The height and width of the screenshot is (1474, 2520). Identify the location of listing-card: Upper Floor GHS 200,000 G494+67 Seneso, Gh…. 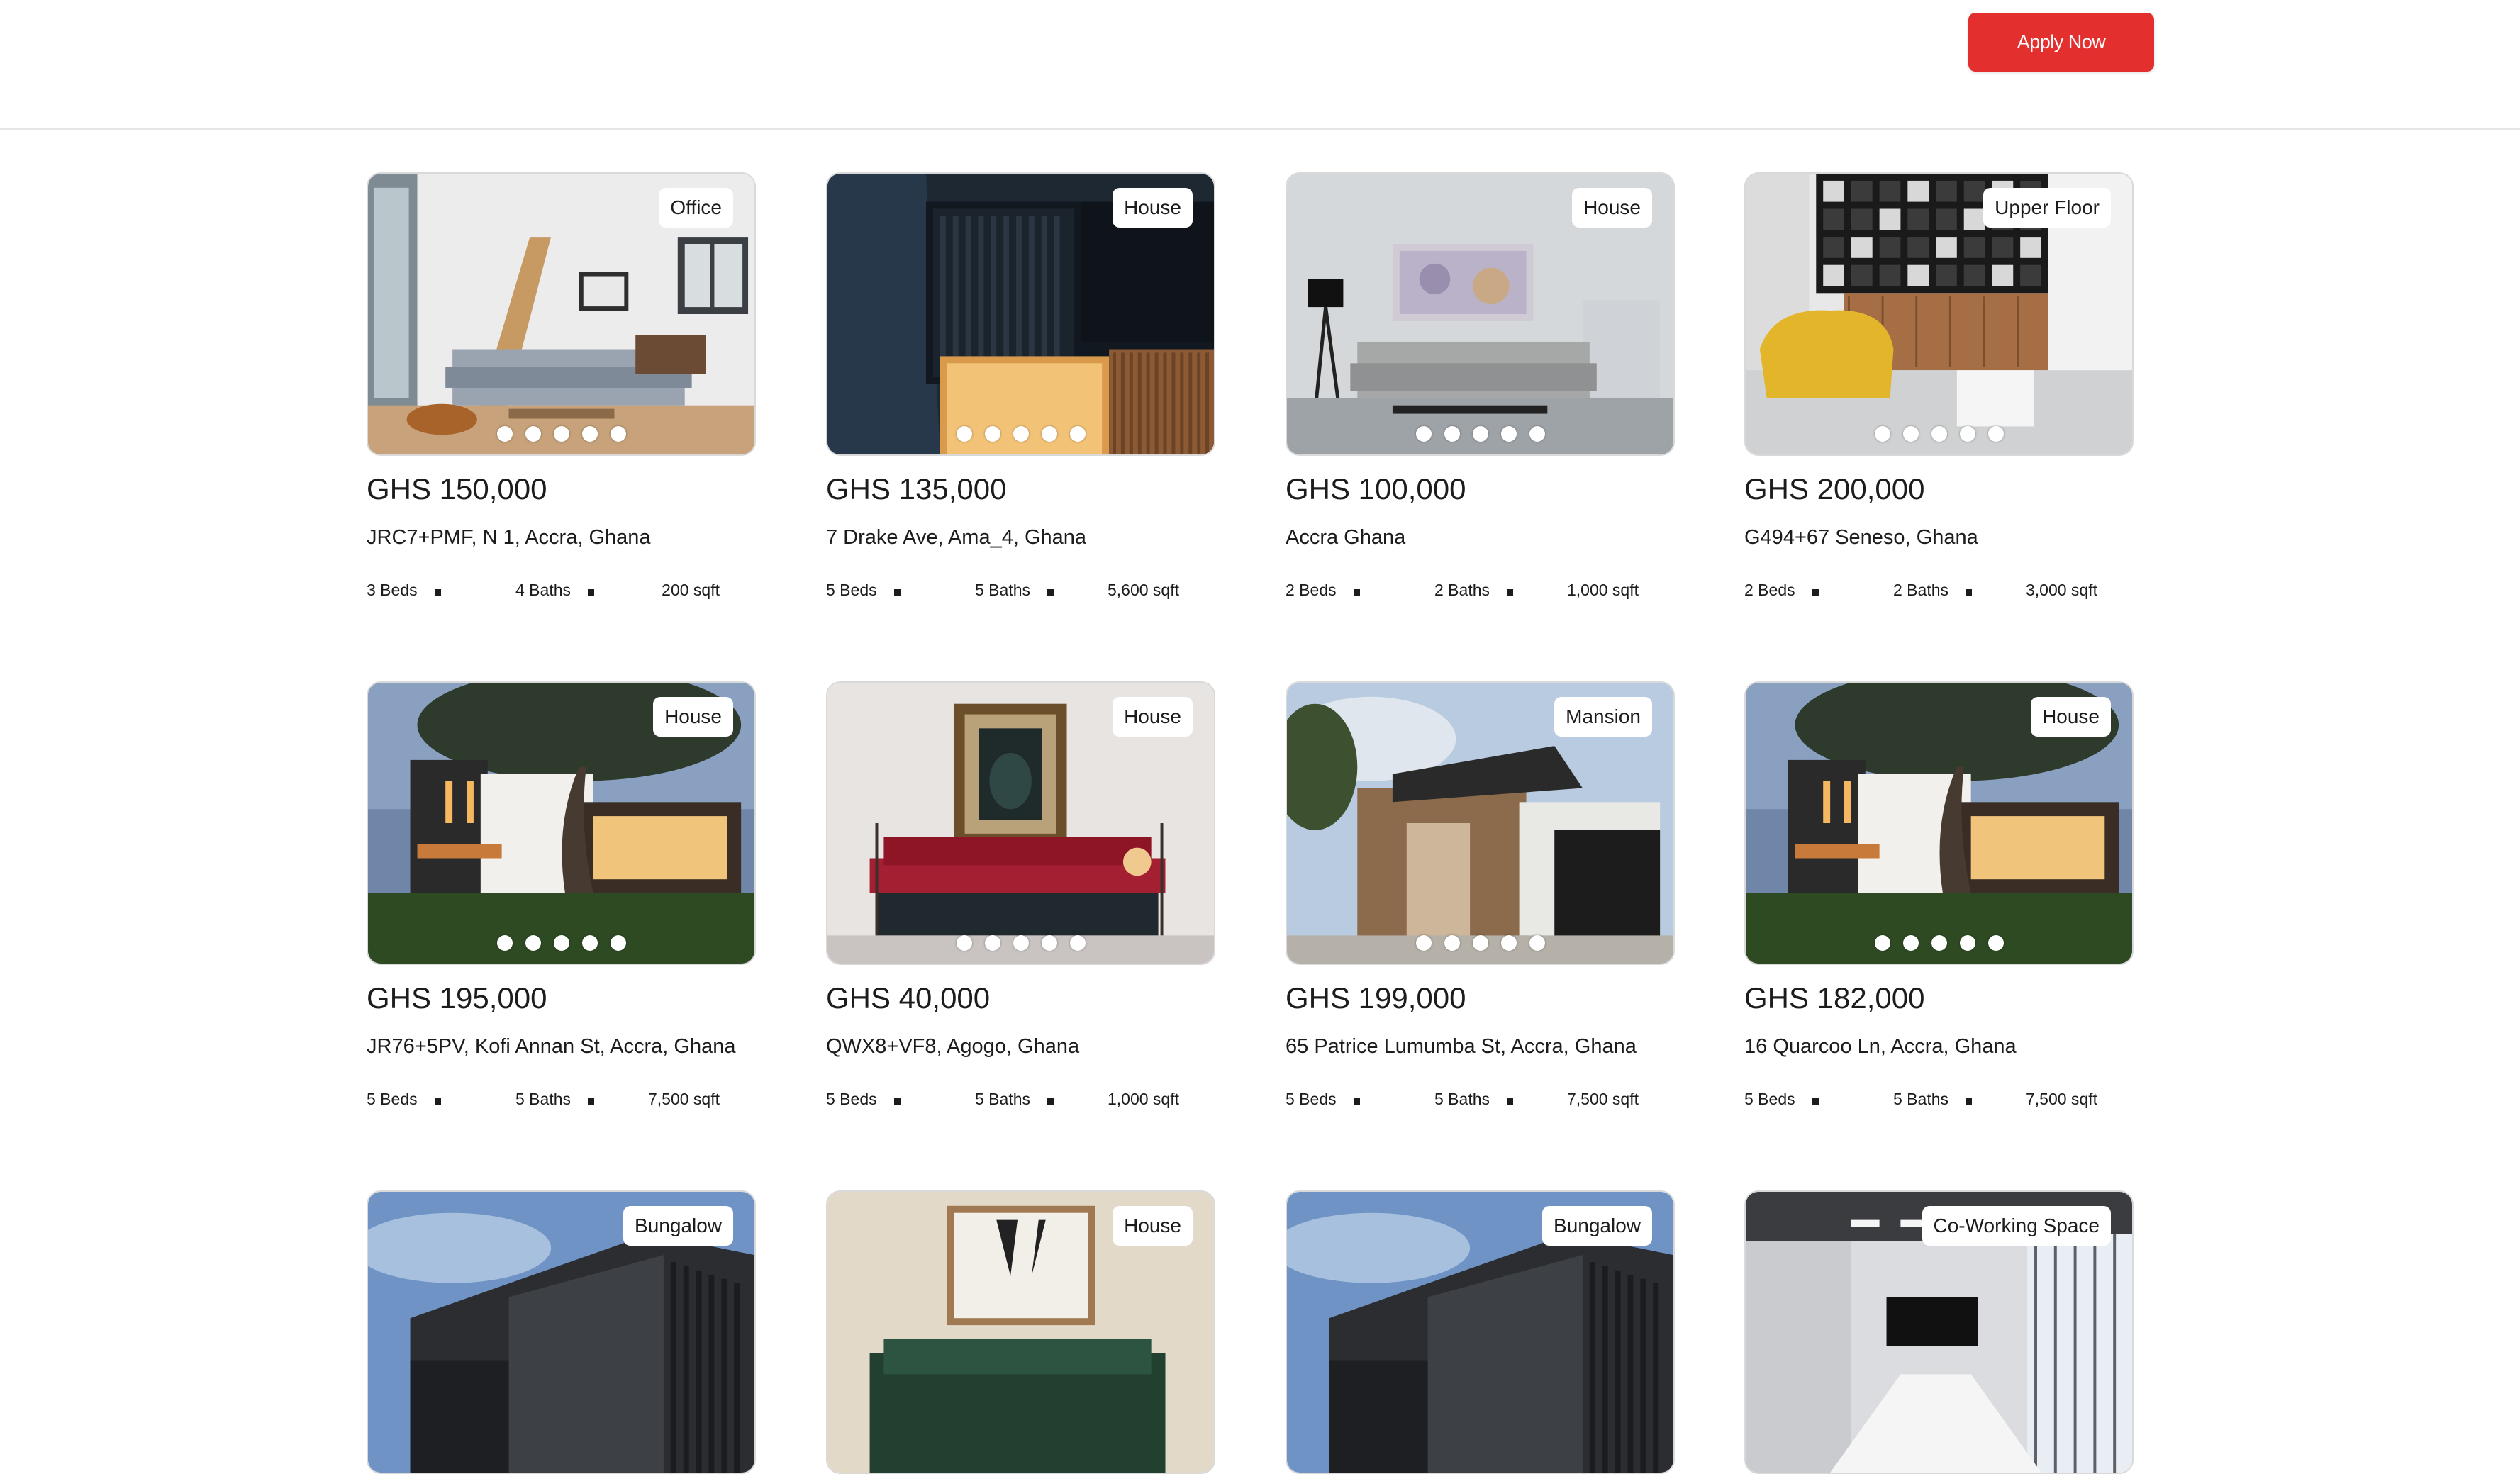
(1939, 392).